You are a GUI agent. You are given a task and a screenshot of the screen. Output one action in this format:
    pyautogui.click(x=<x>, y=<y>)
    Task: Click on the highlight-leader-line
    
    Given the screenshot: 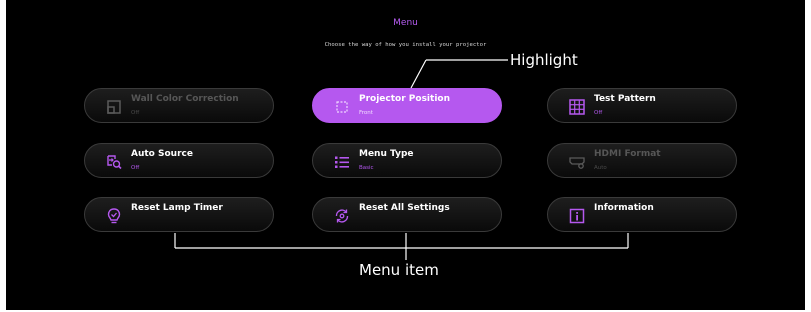 What is the action you would take?
    pyautogui.click(x=418, y=74)
    